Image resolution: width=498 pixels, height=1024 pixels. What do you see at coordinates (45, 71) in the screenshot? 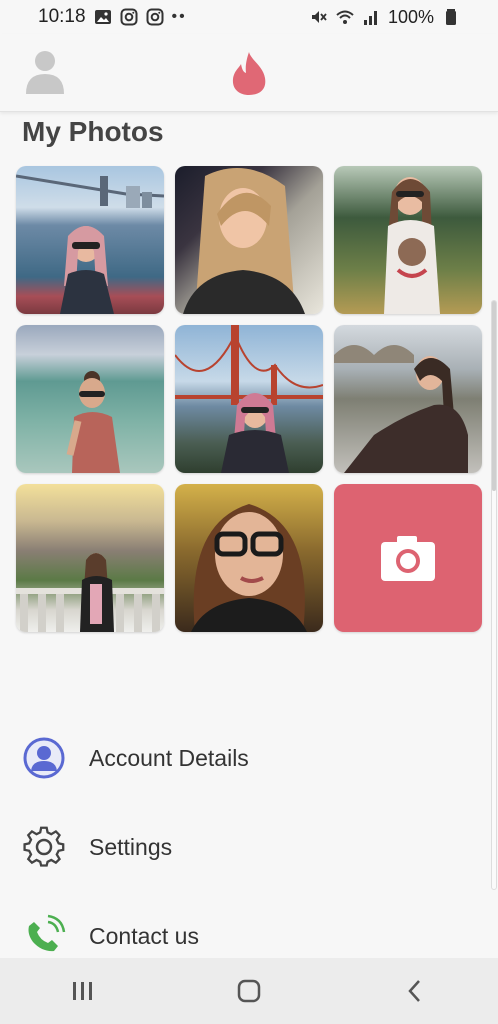
I see `person-icon` at bounding box center [45, 71].